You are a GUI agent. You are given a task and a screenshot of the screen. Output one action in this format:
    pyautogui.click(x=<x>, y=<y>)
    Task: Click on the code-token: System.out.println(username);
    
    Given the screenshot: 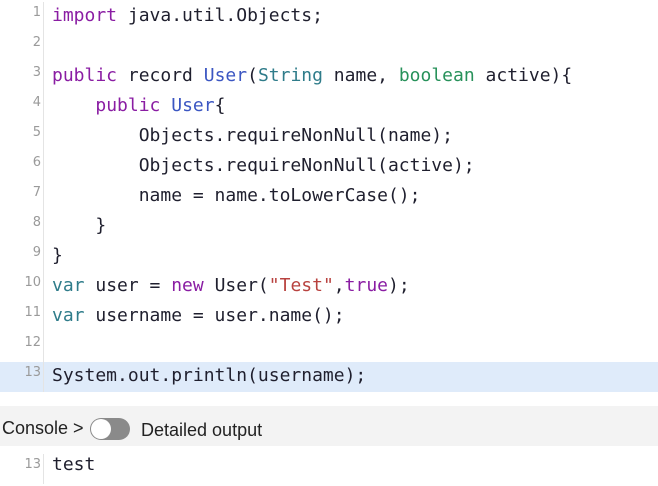 What is the action you would take?
    pyautogui.click(x=209, y=375)
    